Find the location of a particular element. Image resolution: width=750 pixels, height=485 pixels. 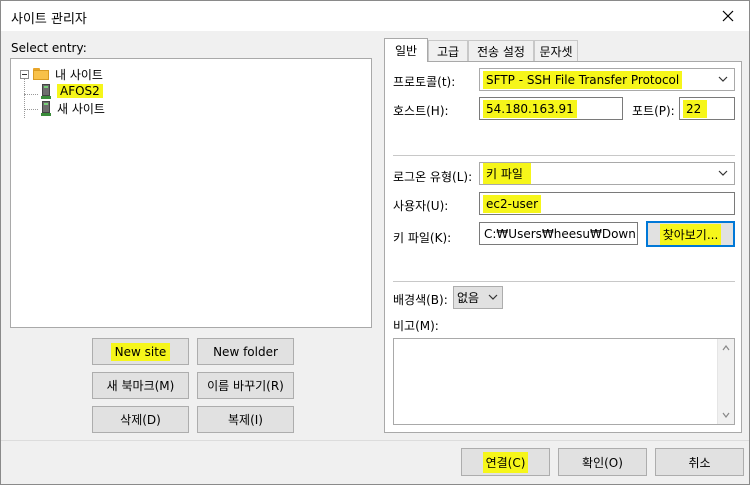

bgcolor-value: 없음 is located at coordinates (468, 298).